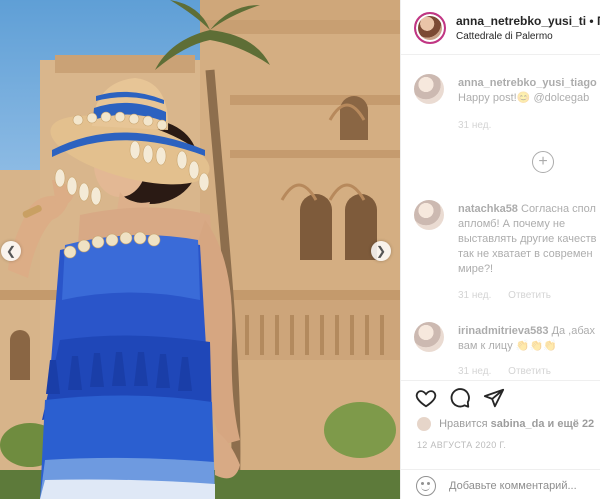 The width and height of the screenshot is (600, 499). I want to click on plus-icon: +, so click(543, 161).